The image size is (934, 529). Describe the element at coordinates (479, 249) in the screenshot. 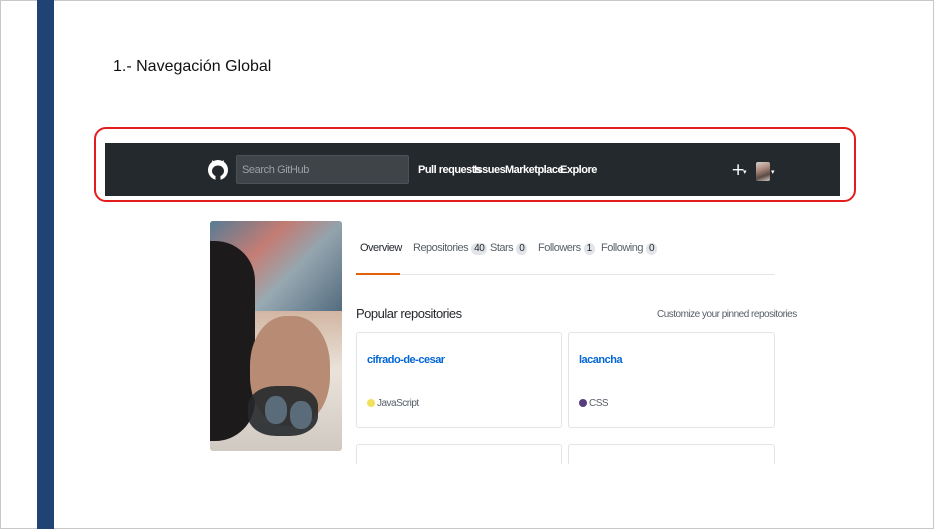

I see `count-badge: 40` at that location.